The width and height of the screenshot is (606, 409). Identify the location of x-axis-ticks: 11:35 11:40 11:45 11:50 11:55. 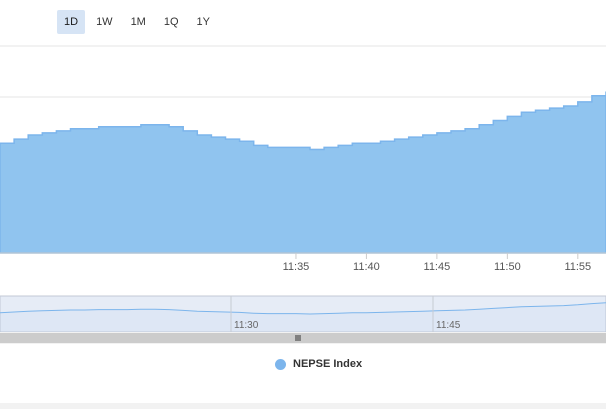
(437, 263).